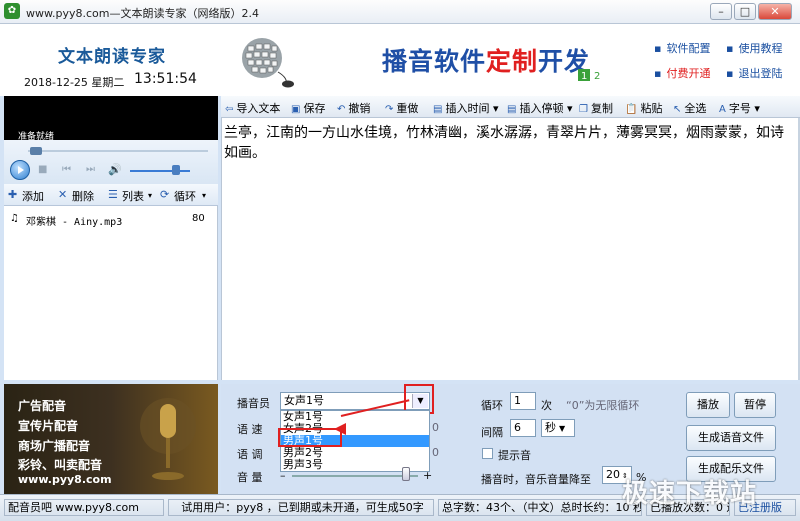  I want to click on redo-button: ↷ 重做, so click(401, 108).